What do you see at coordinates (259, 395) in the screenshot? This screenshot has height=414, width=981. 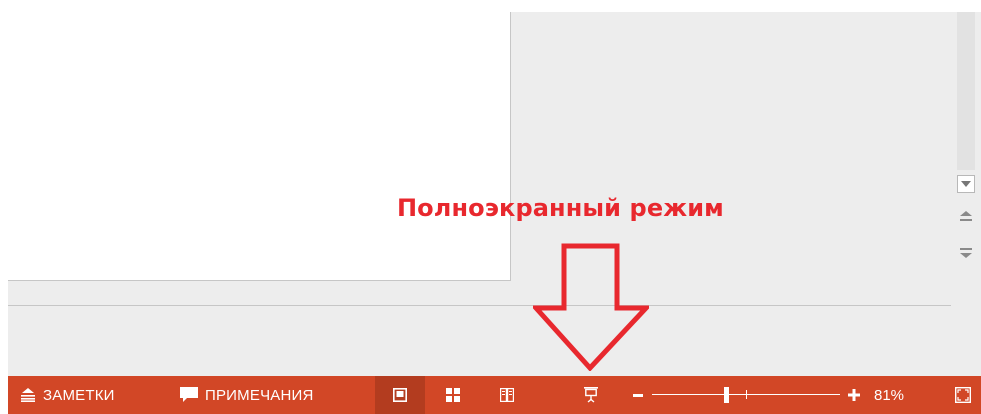 I see `comments-label: ПРИМЕЧАНИЯ` at bounding box center [259, 395].